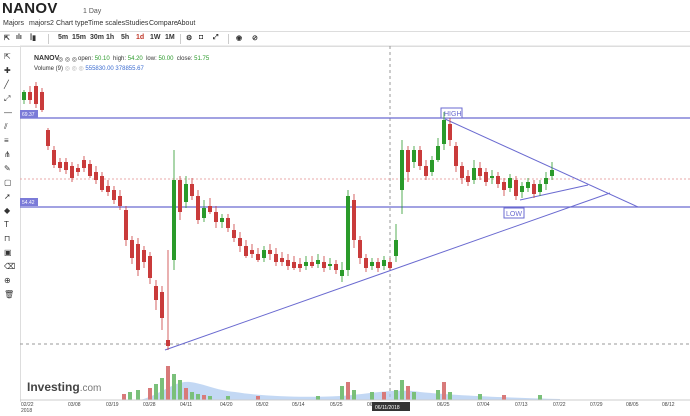 The height and width of the screenshot is (416, 690). What do you see at coordinates (149, 405) in the screenshot?
I see `date-tick: 03/28` at bounding box center [149, 405].